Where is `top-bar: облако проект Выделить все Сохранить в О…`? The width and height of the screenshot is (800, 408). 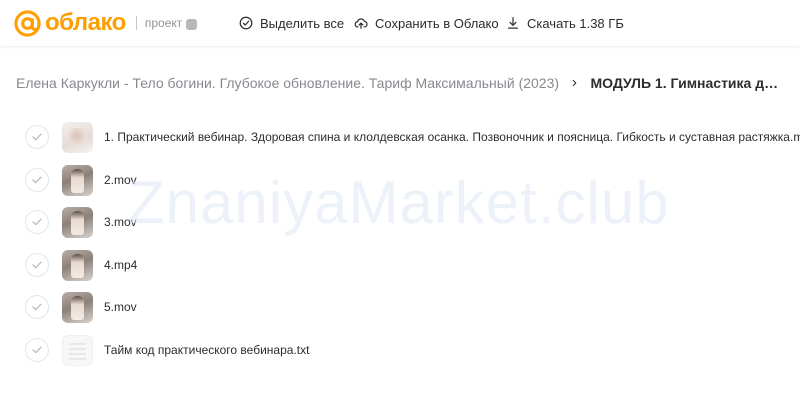
top-bar: облако проект Выделить все Сохранить в О… is located at coordinates (400, 23).